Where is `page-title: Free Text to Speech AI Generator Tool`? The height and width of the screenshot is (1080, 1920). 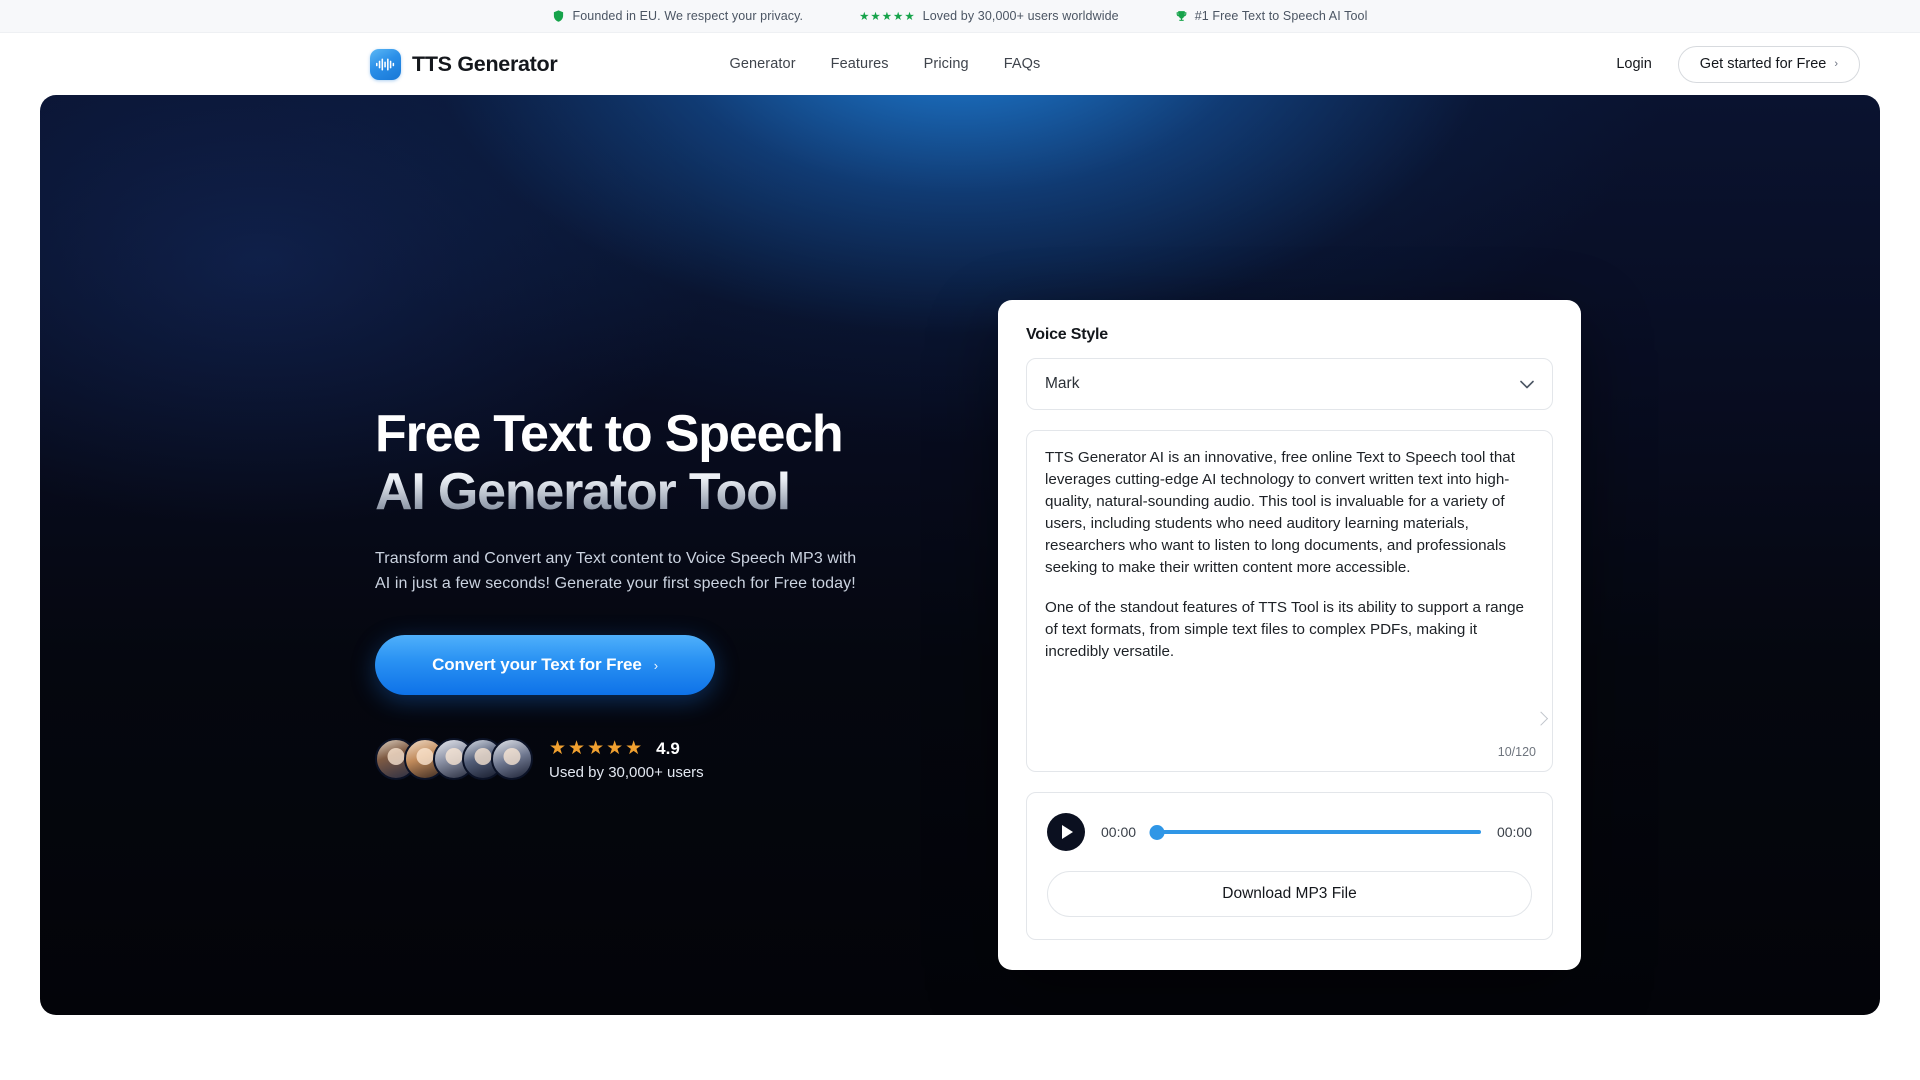 page-title: Free Text to Speech AI Generator Tool is located at coordinates (655, 463).